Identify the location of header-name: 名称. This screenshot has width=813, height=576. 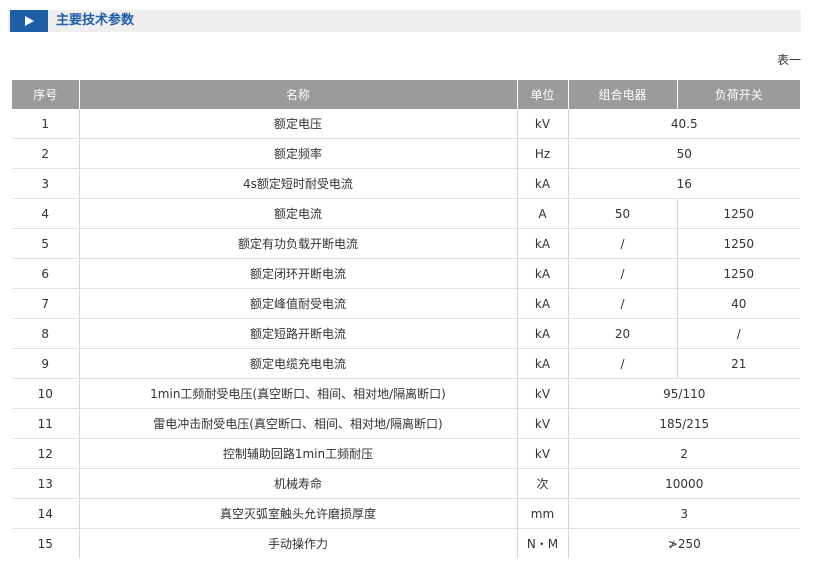
(297, 94).